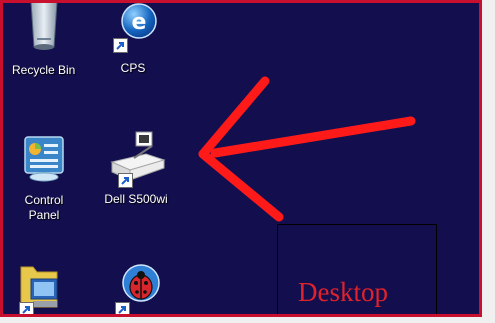 Image resolution: width=495 pixels, height=323 pixels. What do you see at coordinates (247, 320) in the screenshot?
I see `page-margin-bottom` at bounding box center [247, 320].